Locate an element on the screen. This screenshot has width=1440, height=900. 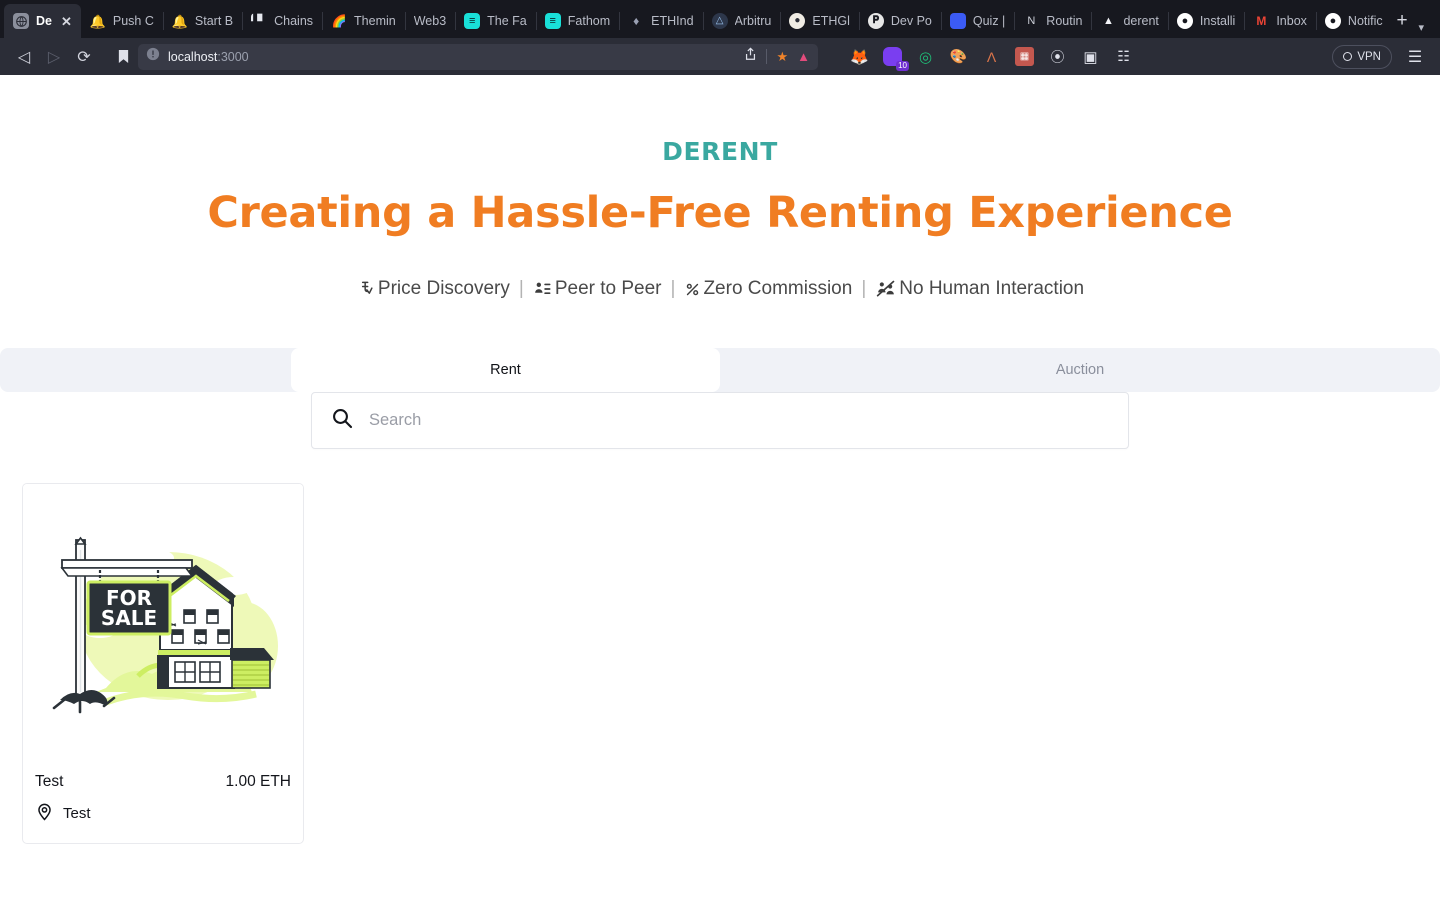
tab-label: Rent is located at coordinates (505, 370).